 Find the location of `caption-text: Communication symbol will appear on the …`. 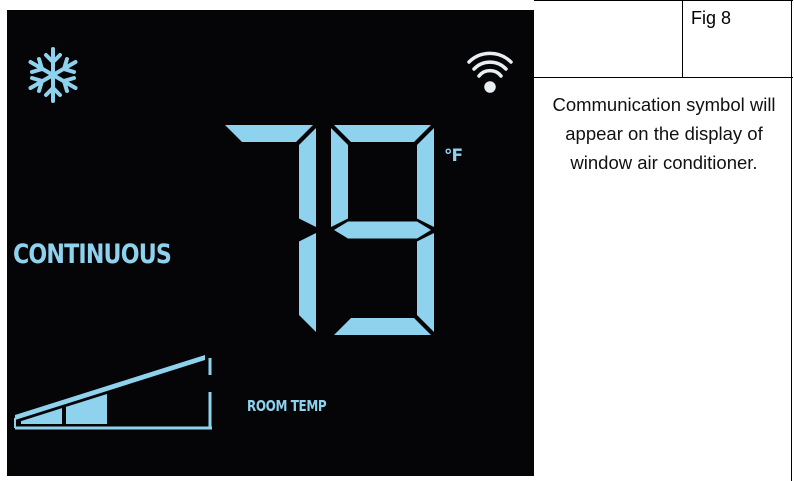

caption-text: Communication symbol will appear on the … is located at coordinates (664, 133).